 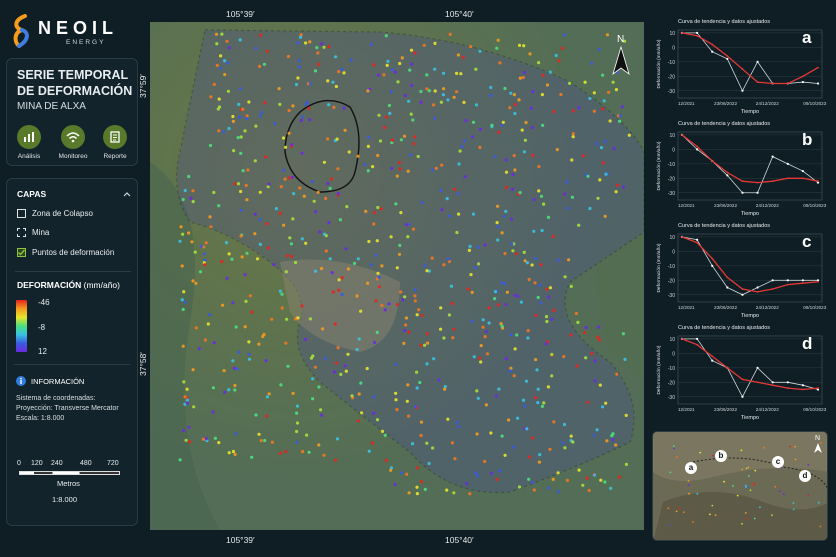 I want to click on layer-mine: Mina, so click(x=33, y=232).